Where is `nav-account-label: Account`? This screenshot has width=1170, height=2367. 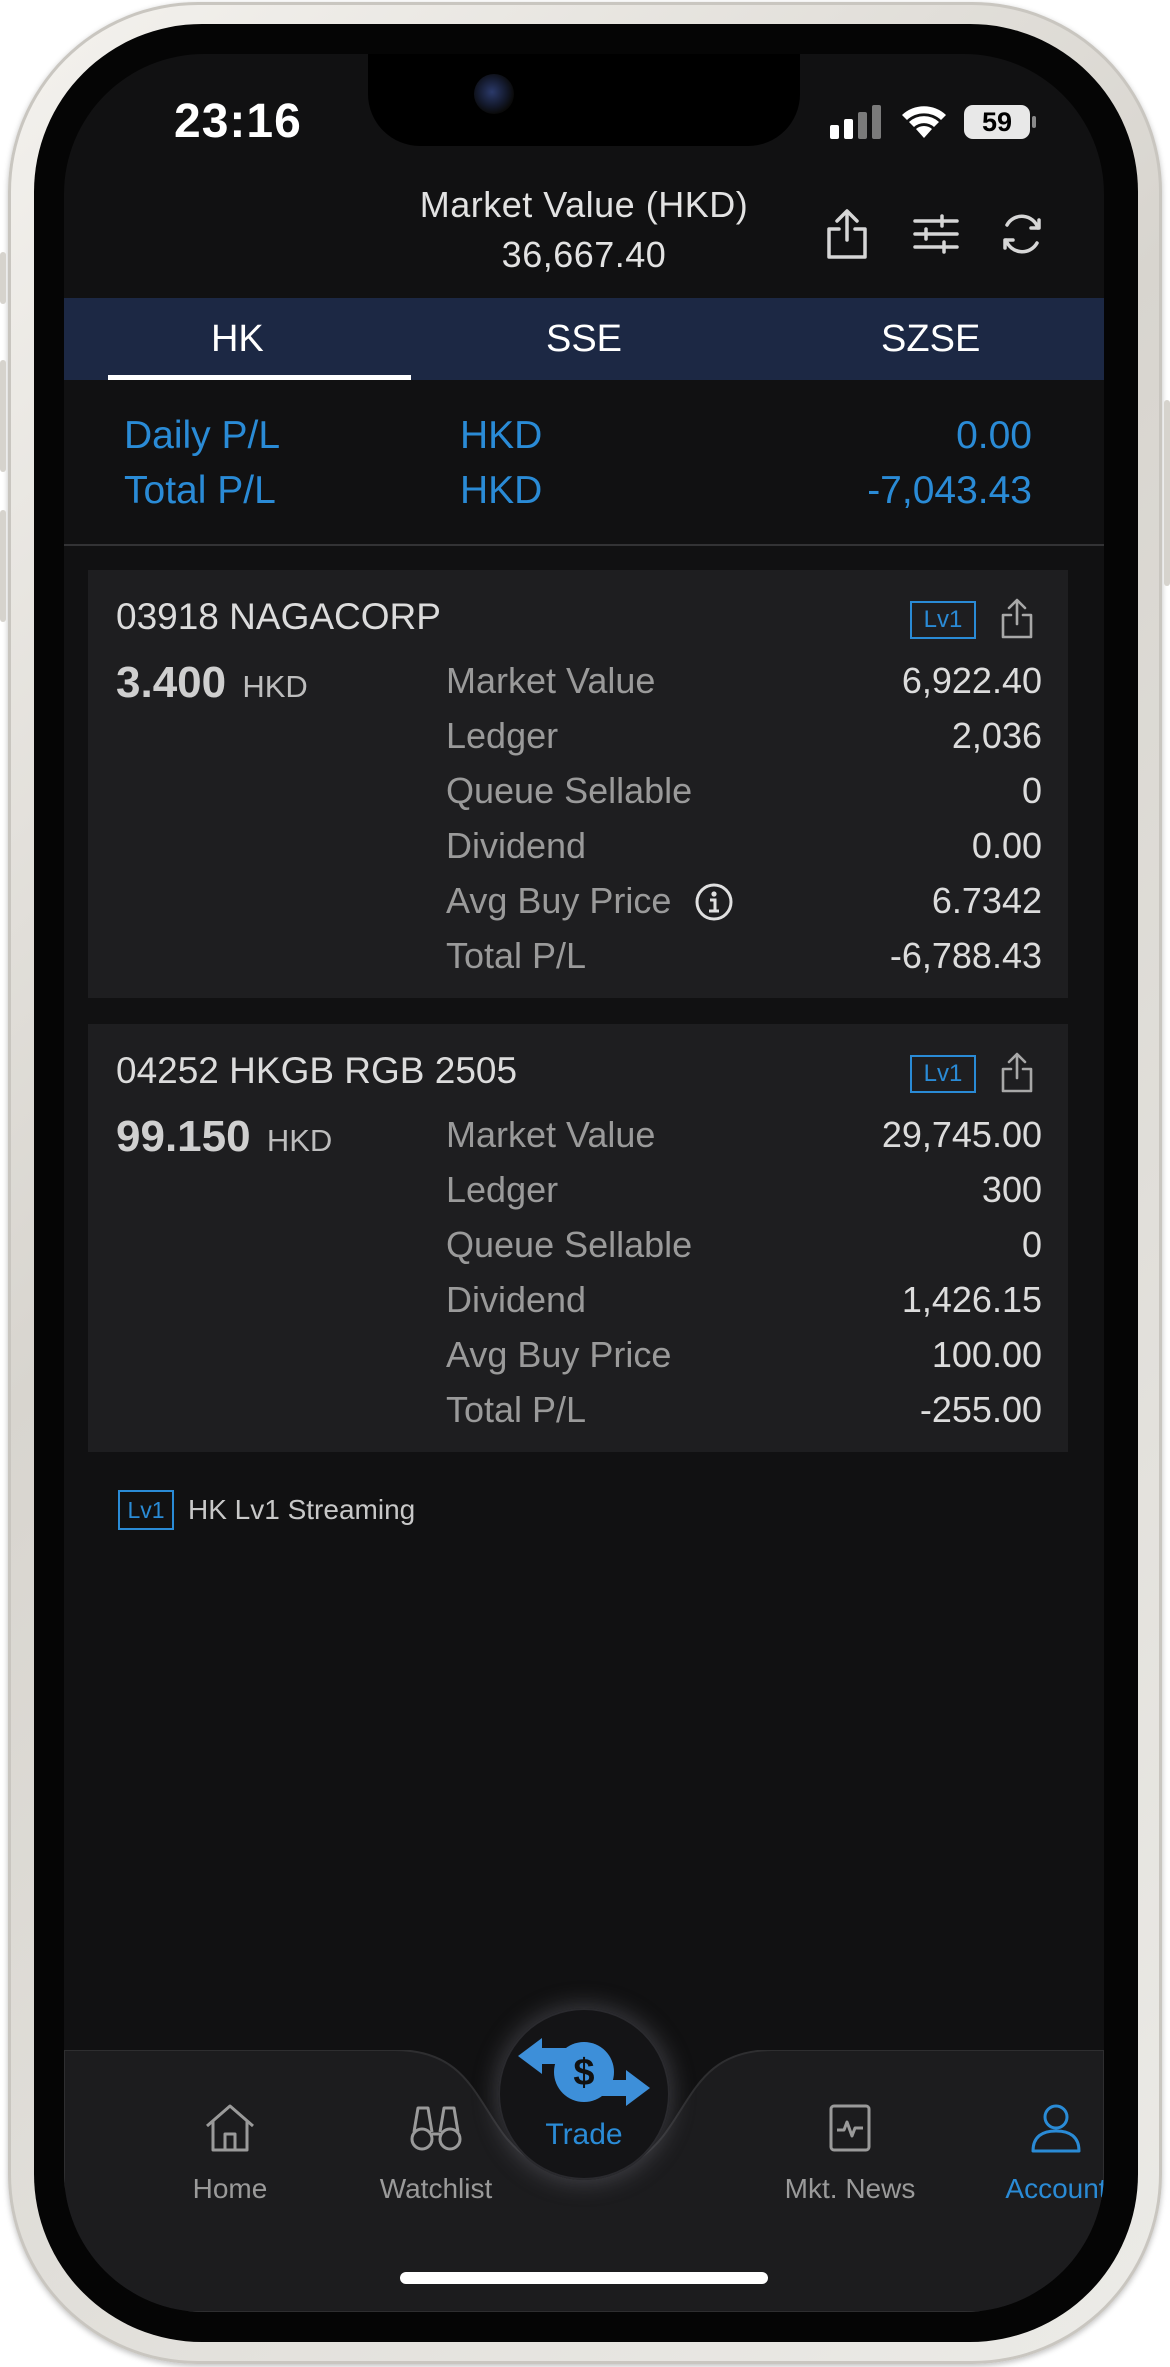
nav-account-label: Account is located at coordinates (1054, 2188).